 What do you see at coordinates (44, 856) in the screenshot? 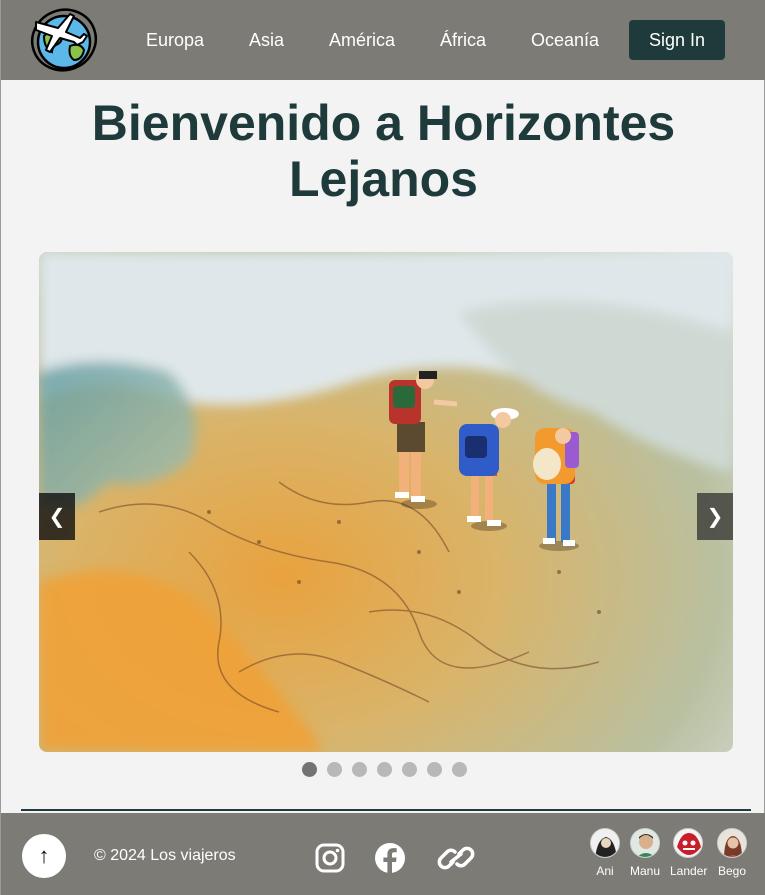
I see `back-to-top-button: ↑` at bounding box center [44, 856].